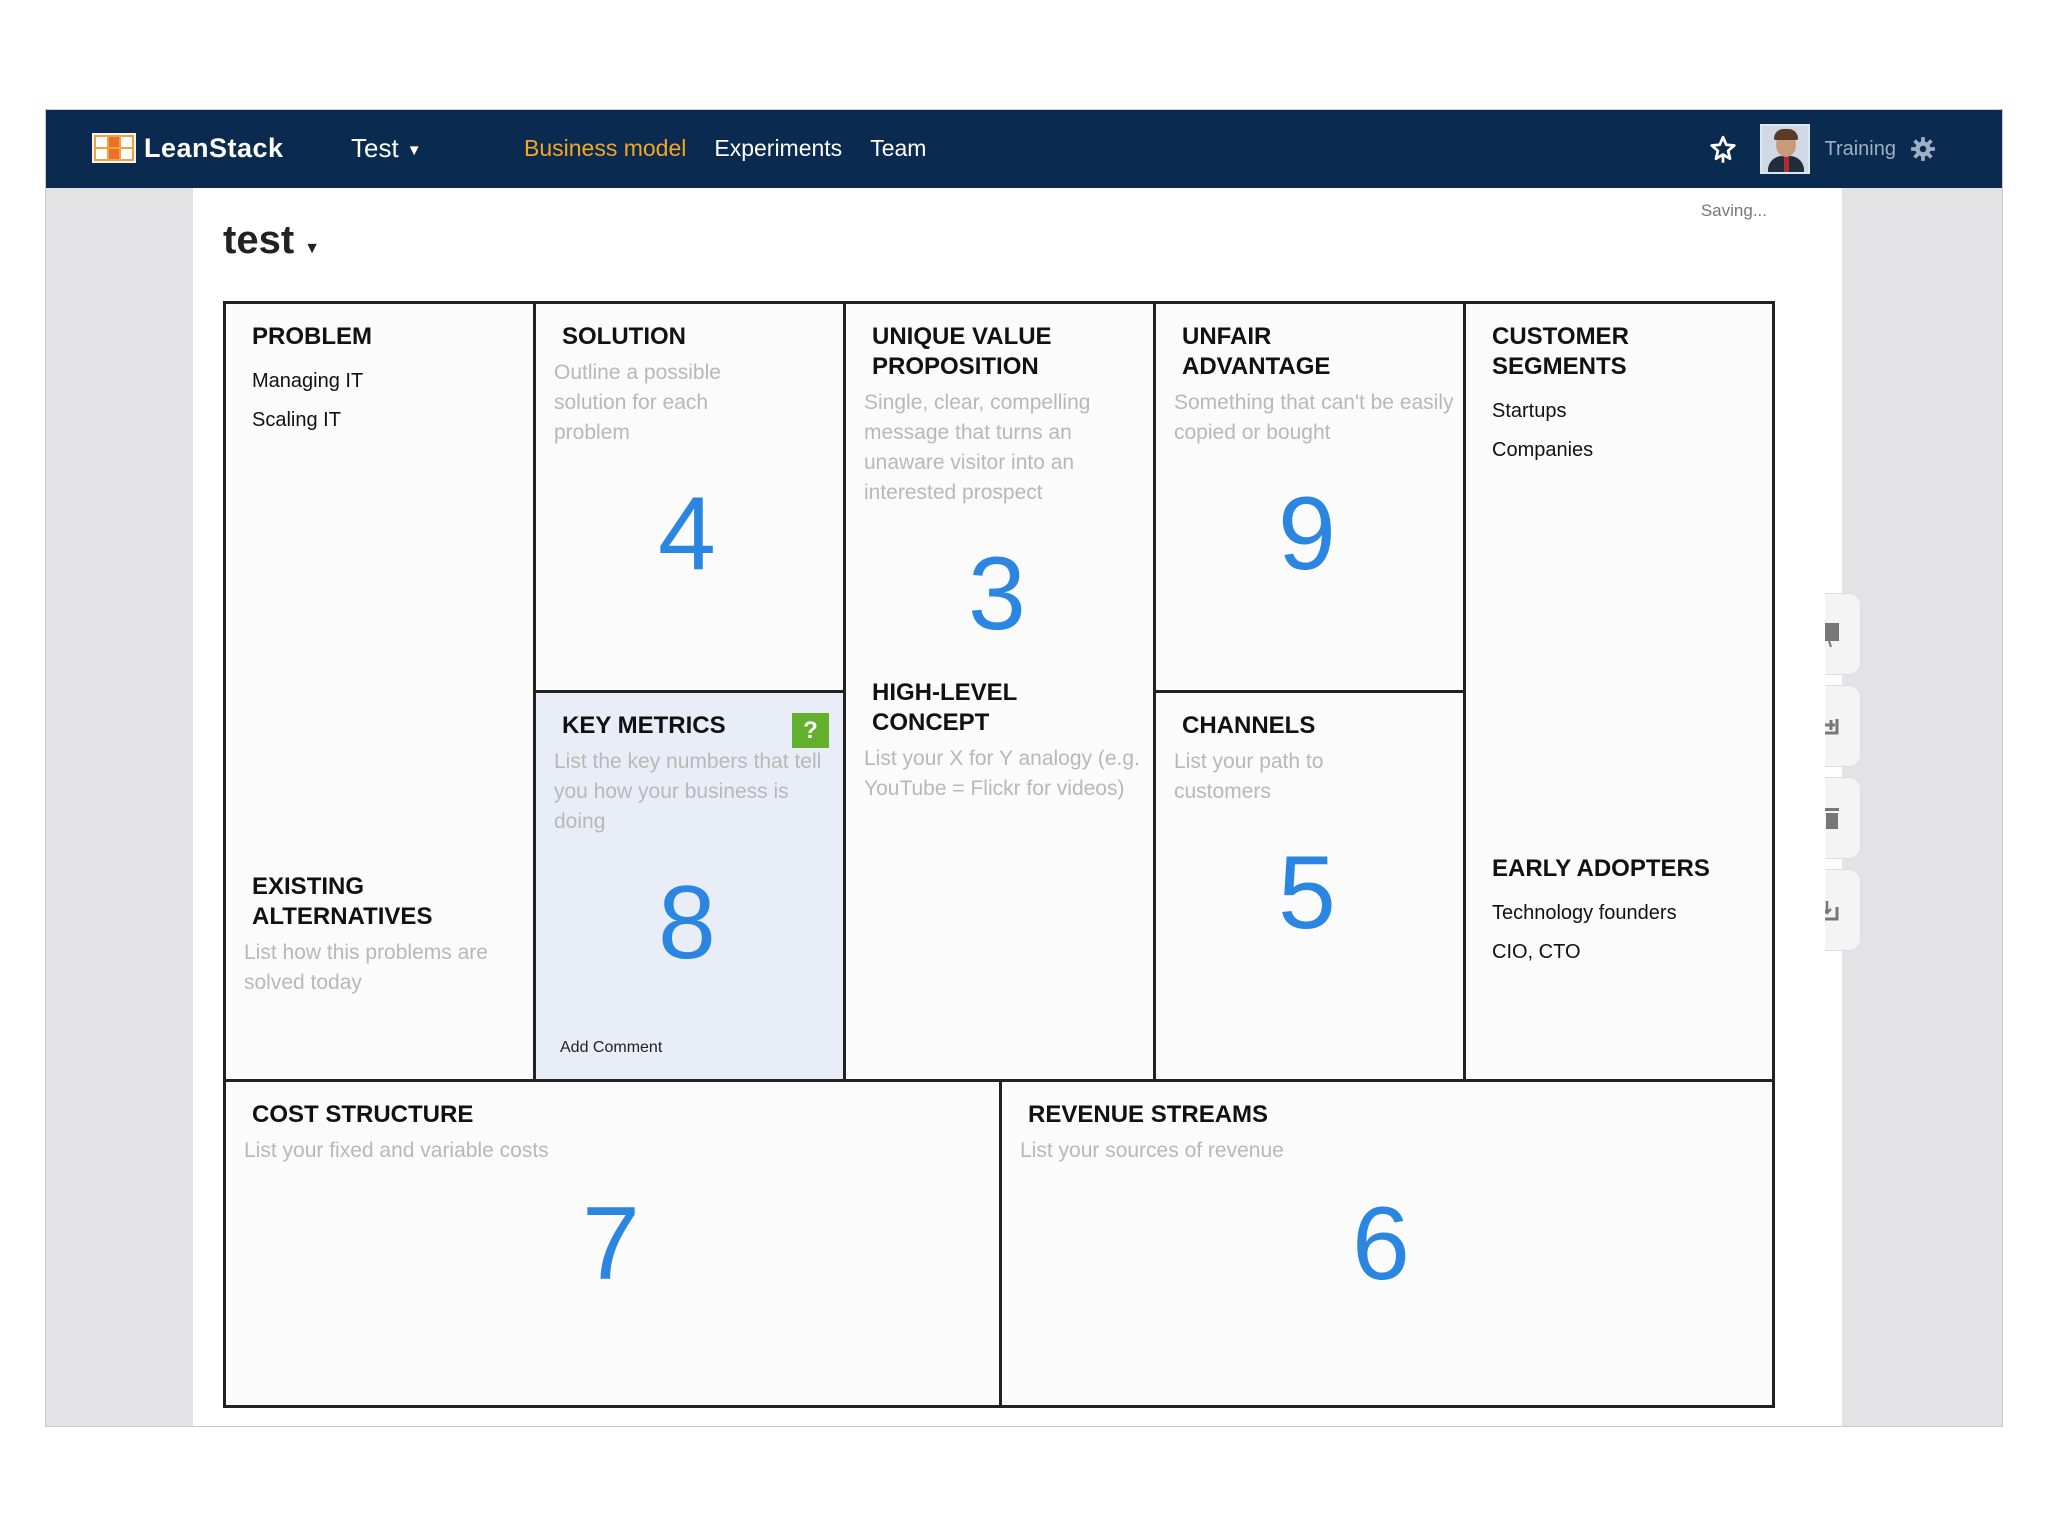  What do you see at coordinates (1560, 351) in the screenshot?
I see `block-heading: CUSTOMER SEGMENTS` at bounding box center [1560, 351].